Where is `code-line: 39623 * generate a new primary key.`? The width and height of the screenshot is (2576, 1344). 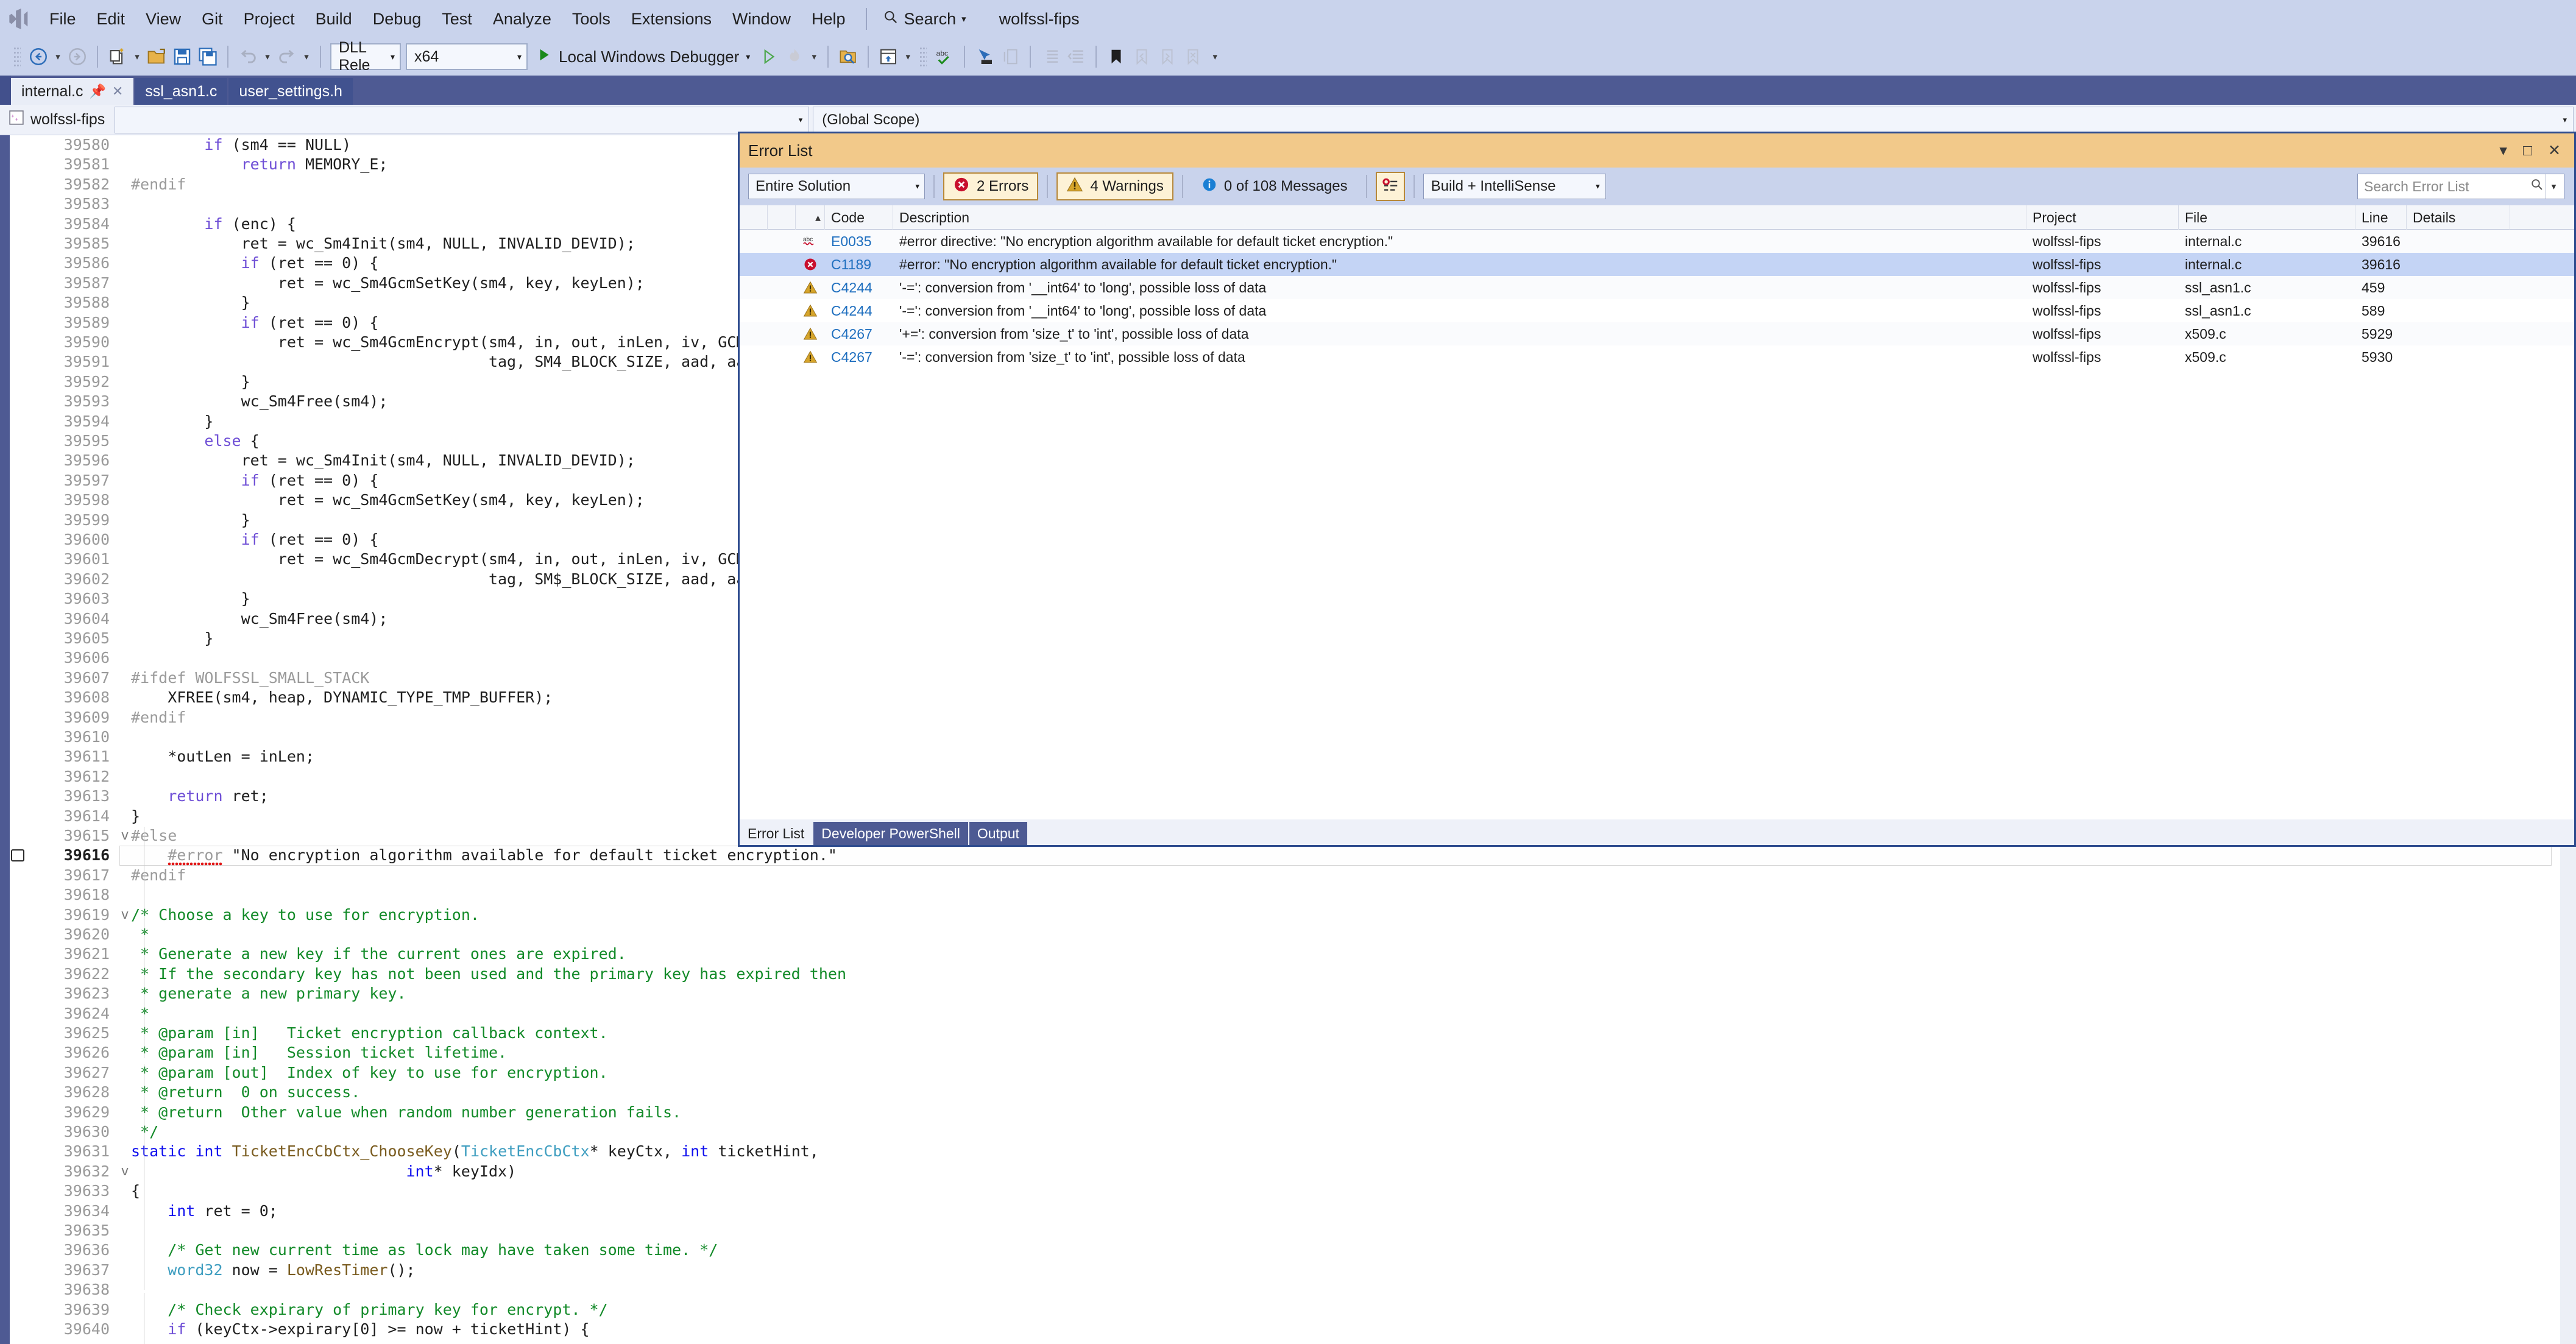 code-line: 39623 * generate a new primary key. is located at coordinates (1288, 993).